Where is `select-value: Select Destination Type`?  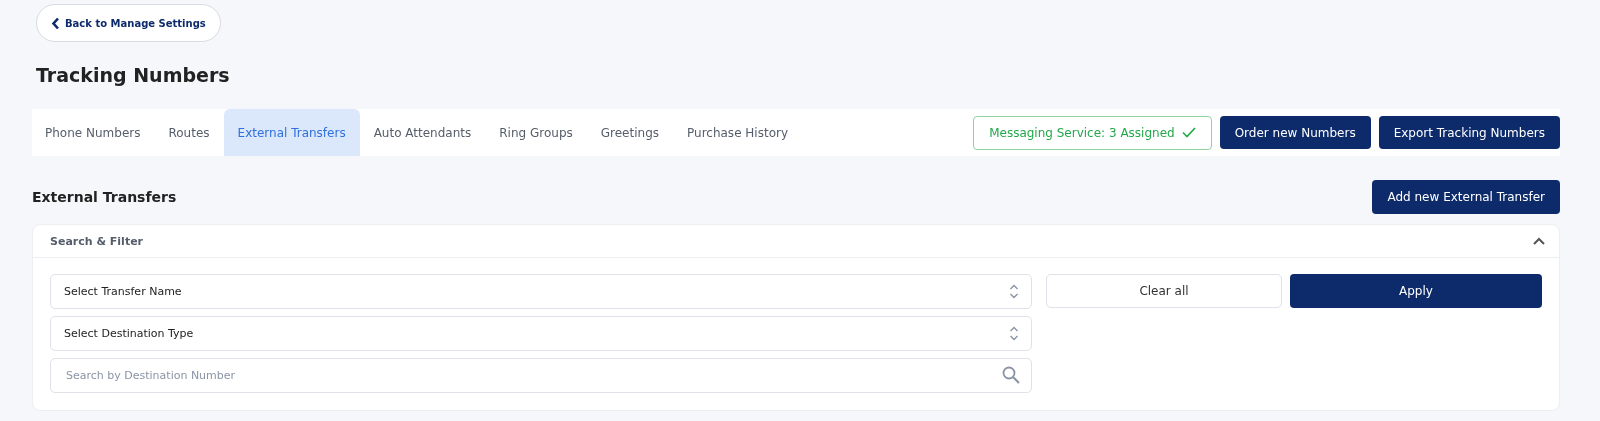 select-value: Select Destination Type is located at coordinates (129, 333).